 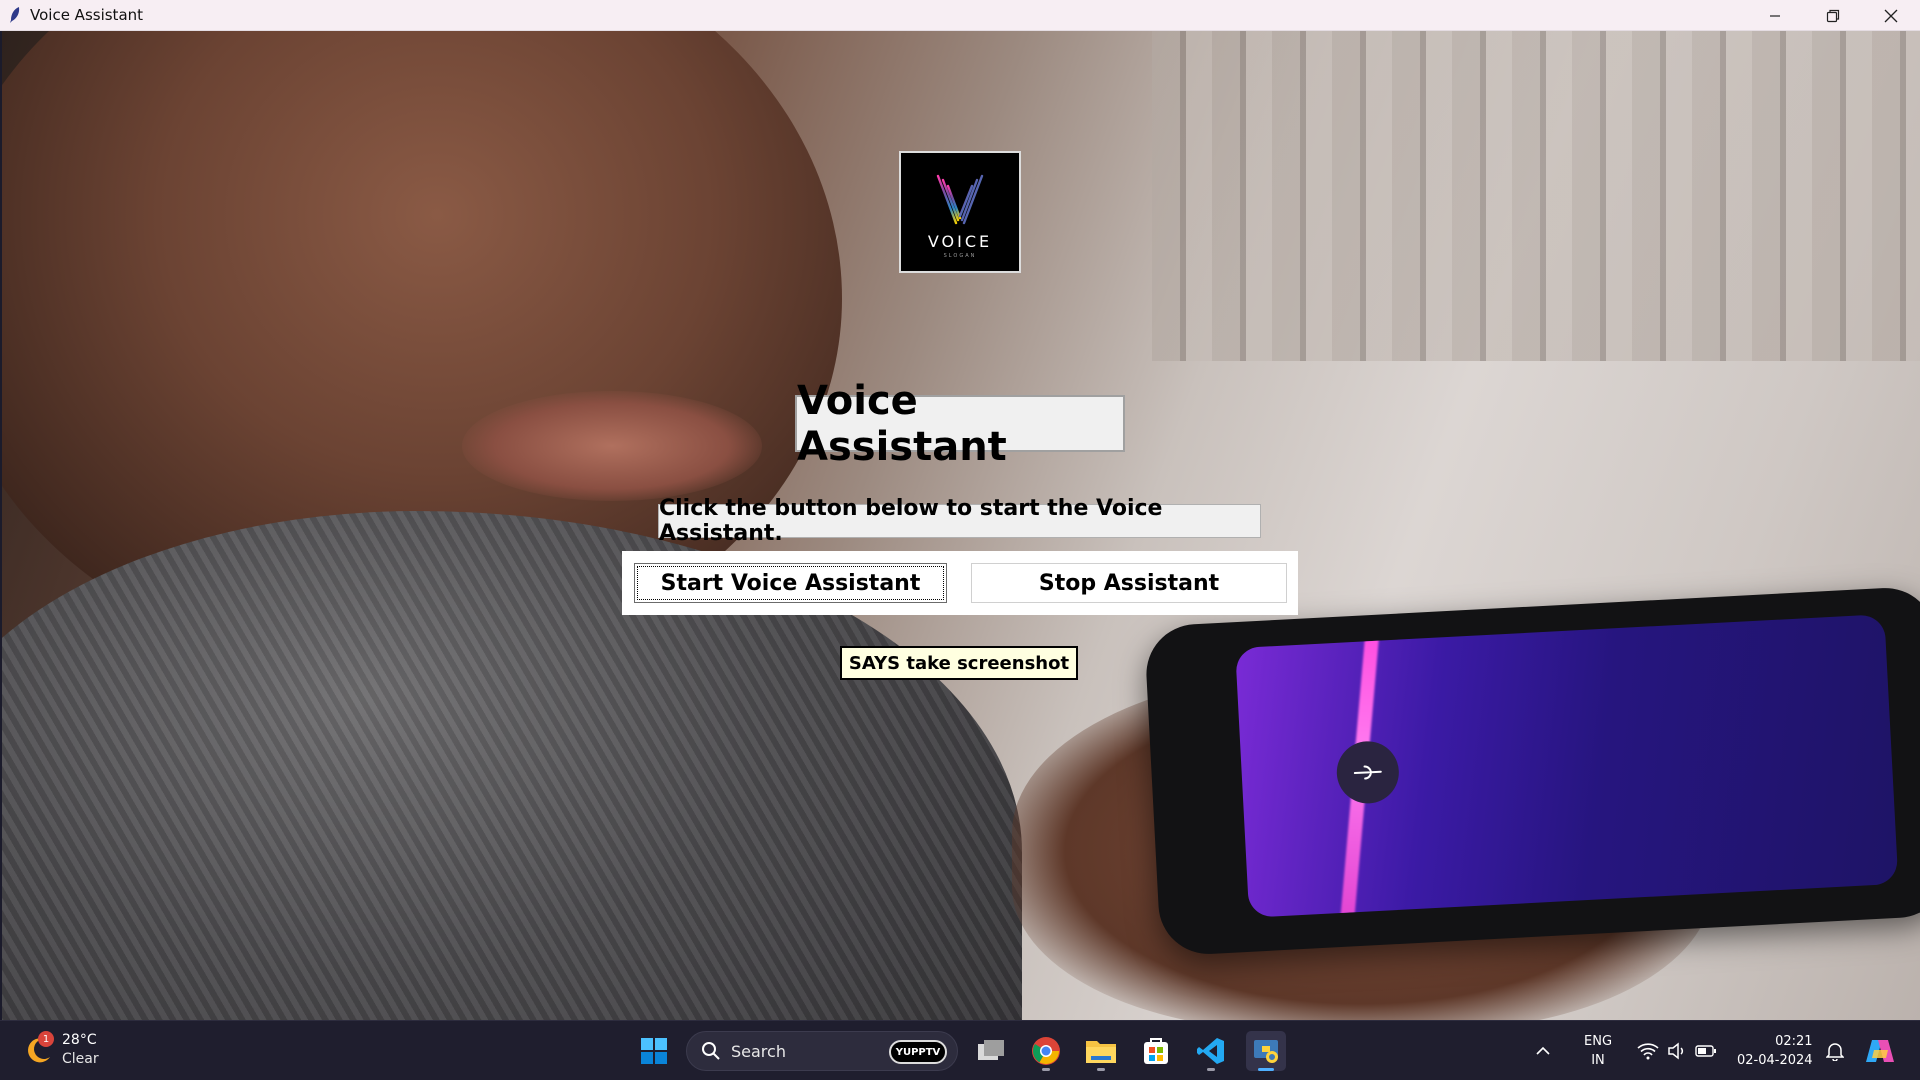 What do you see at coordinates (758, 1051) in the screenshot?
I see `search-label: Search` at bounding box center [758, 1051].